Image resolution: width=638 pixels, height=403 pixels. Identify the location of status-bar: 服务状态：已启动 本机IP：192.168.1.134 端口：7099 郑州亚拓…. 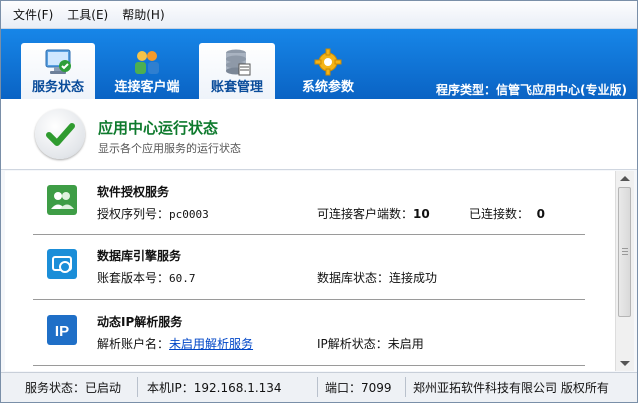
(319, 387).